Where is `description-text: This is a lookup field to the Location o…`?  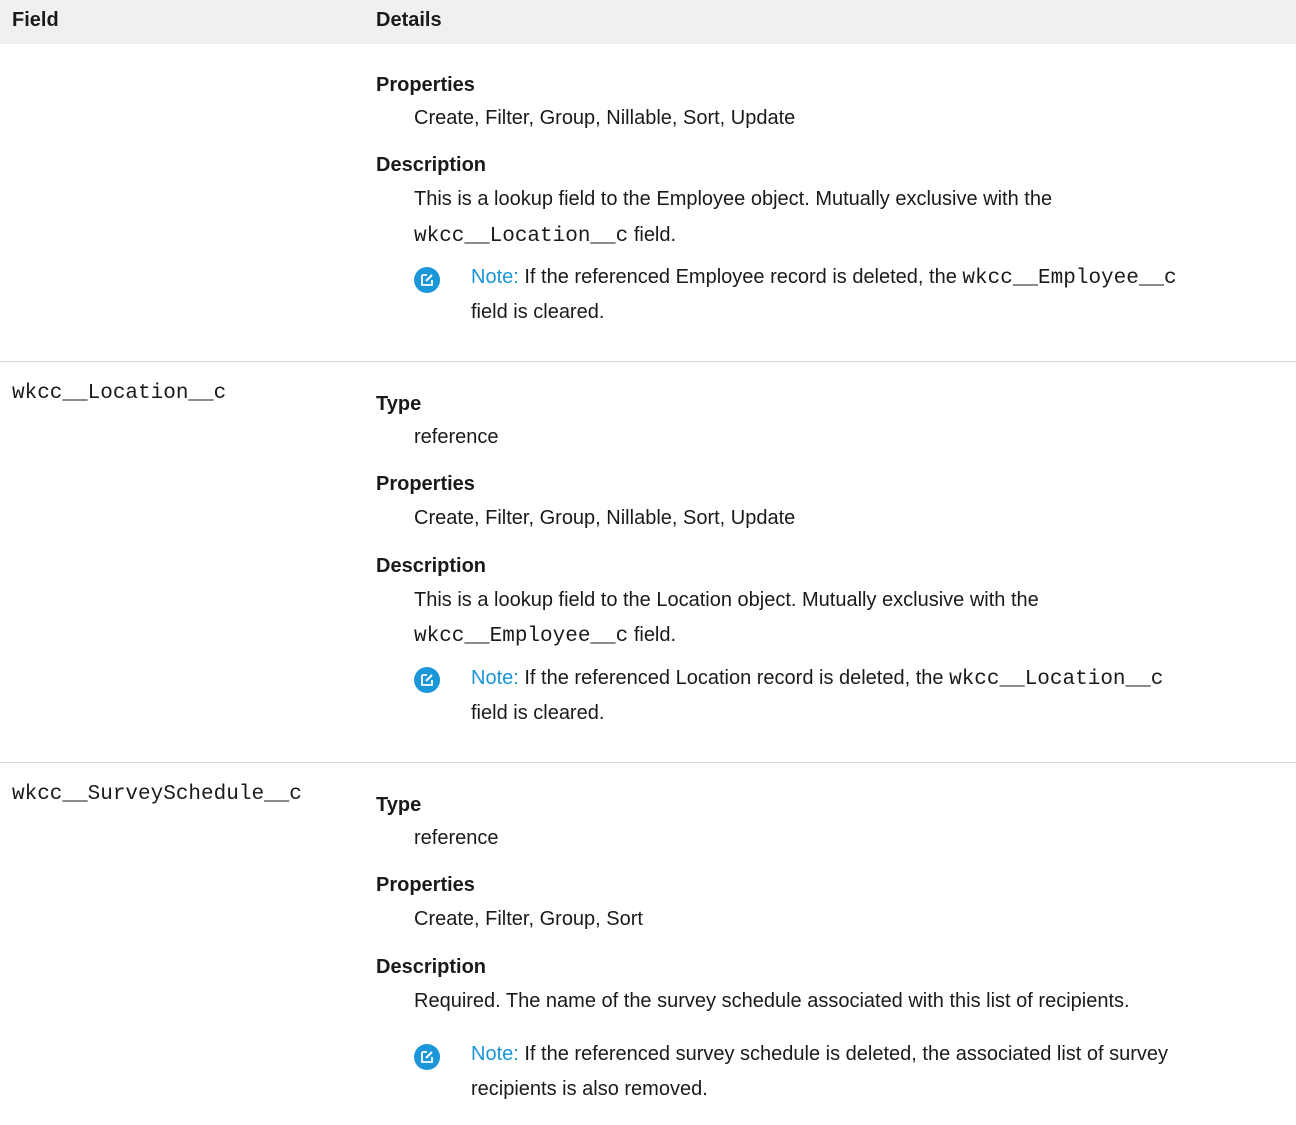 description-text: This is a lookup field to the Location o… is located at coordinates (726, 600).